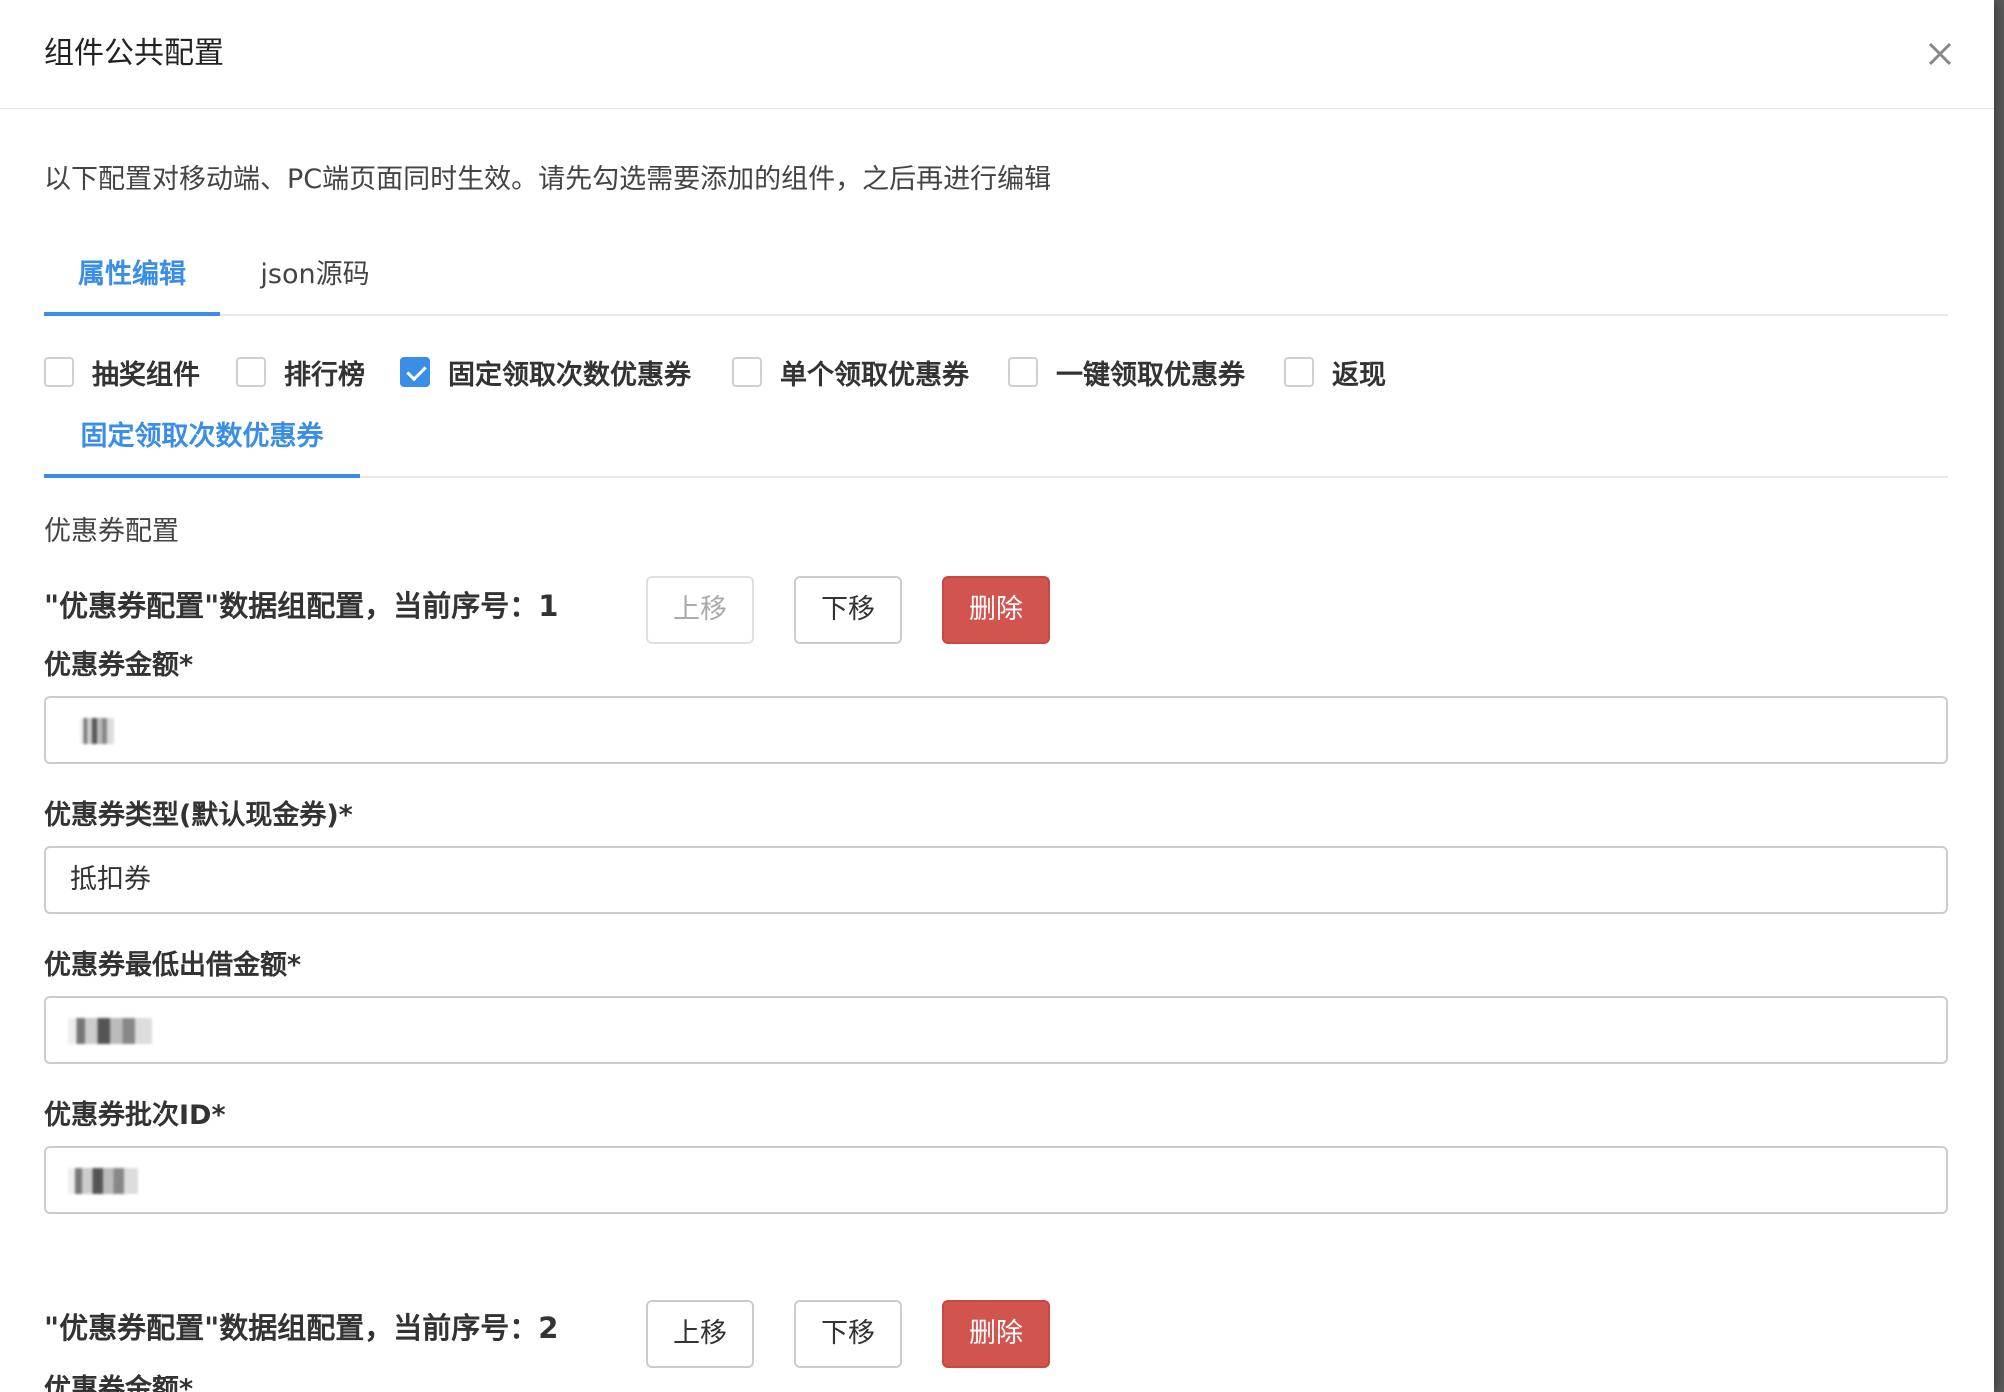 The height and width of the screenshot is (1392, 2004). Describe the element at coordinates (301, 606) in the screenshot. I see `group-title-1: "优惠券配置"数据组配置，当前序号：1` at that location.